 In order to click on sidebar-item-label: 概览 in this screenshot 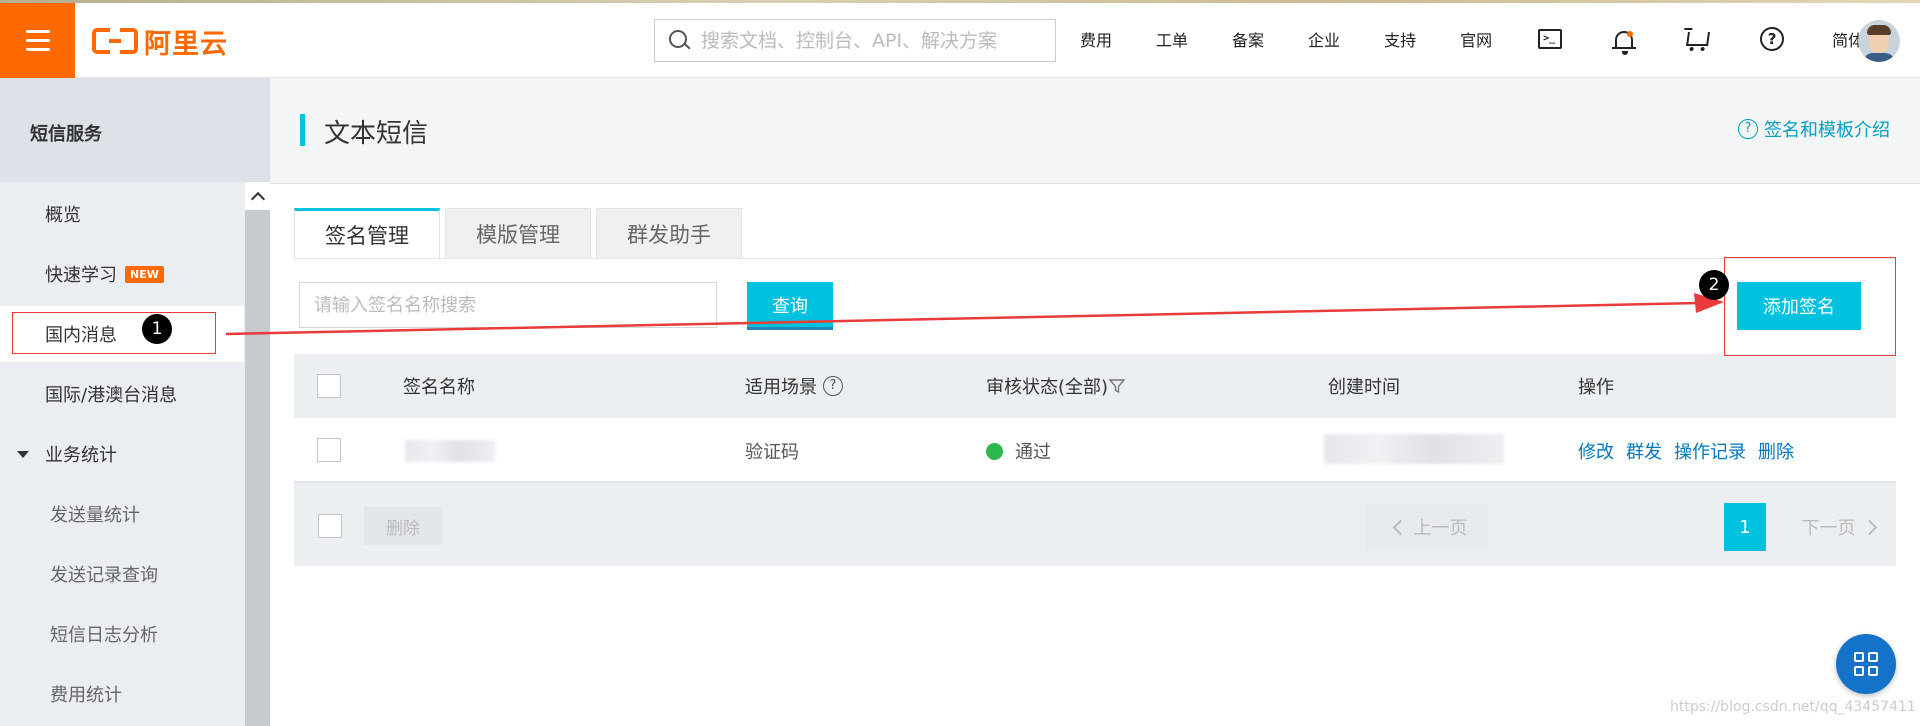, I will do `click(63, 215)`.